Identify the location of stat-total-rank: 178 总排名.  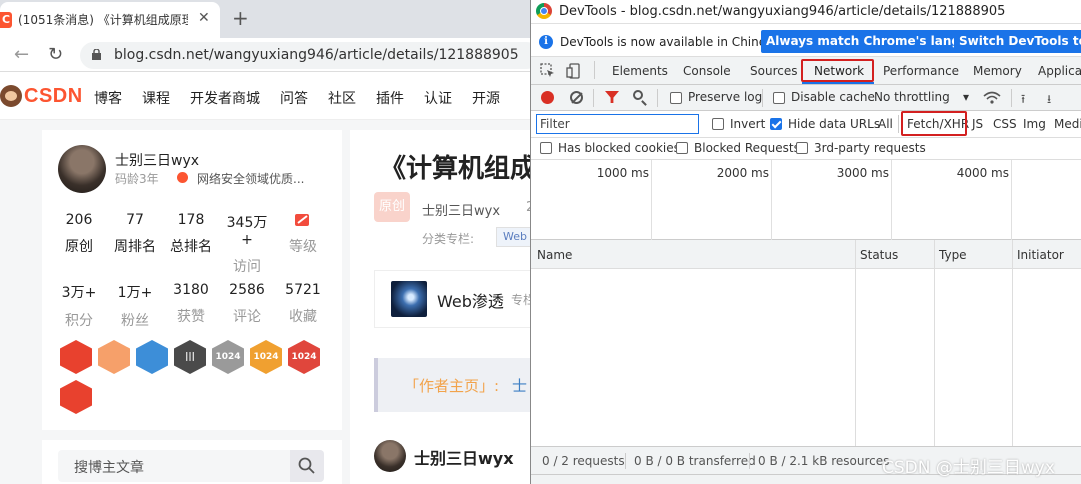
(191, 234).